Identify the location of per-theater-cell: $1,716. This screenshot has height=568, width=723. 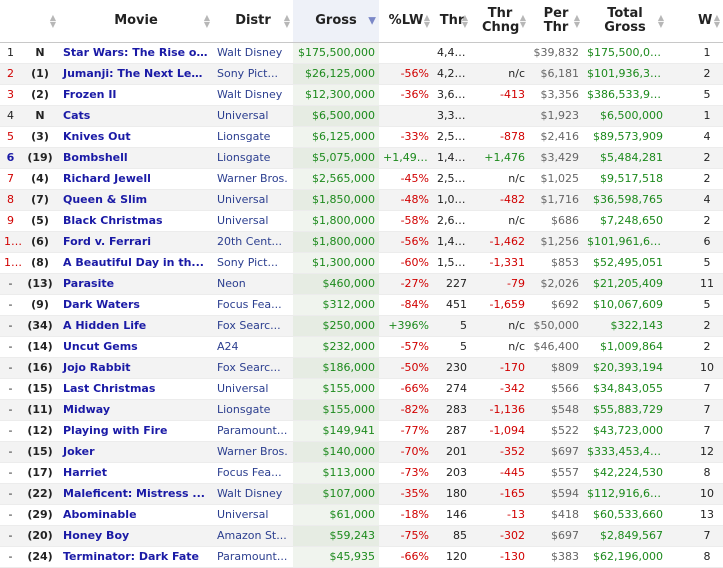
(556, 200).